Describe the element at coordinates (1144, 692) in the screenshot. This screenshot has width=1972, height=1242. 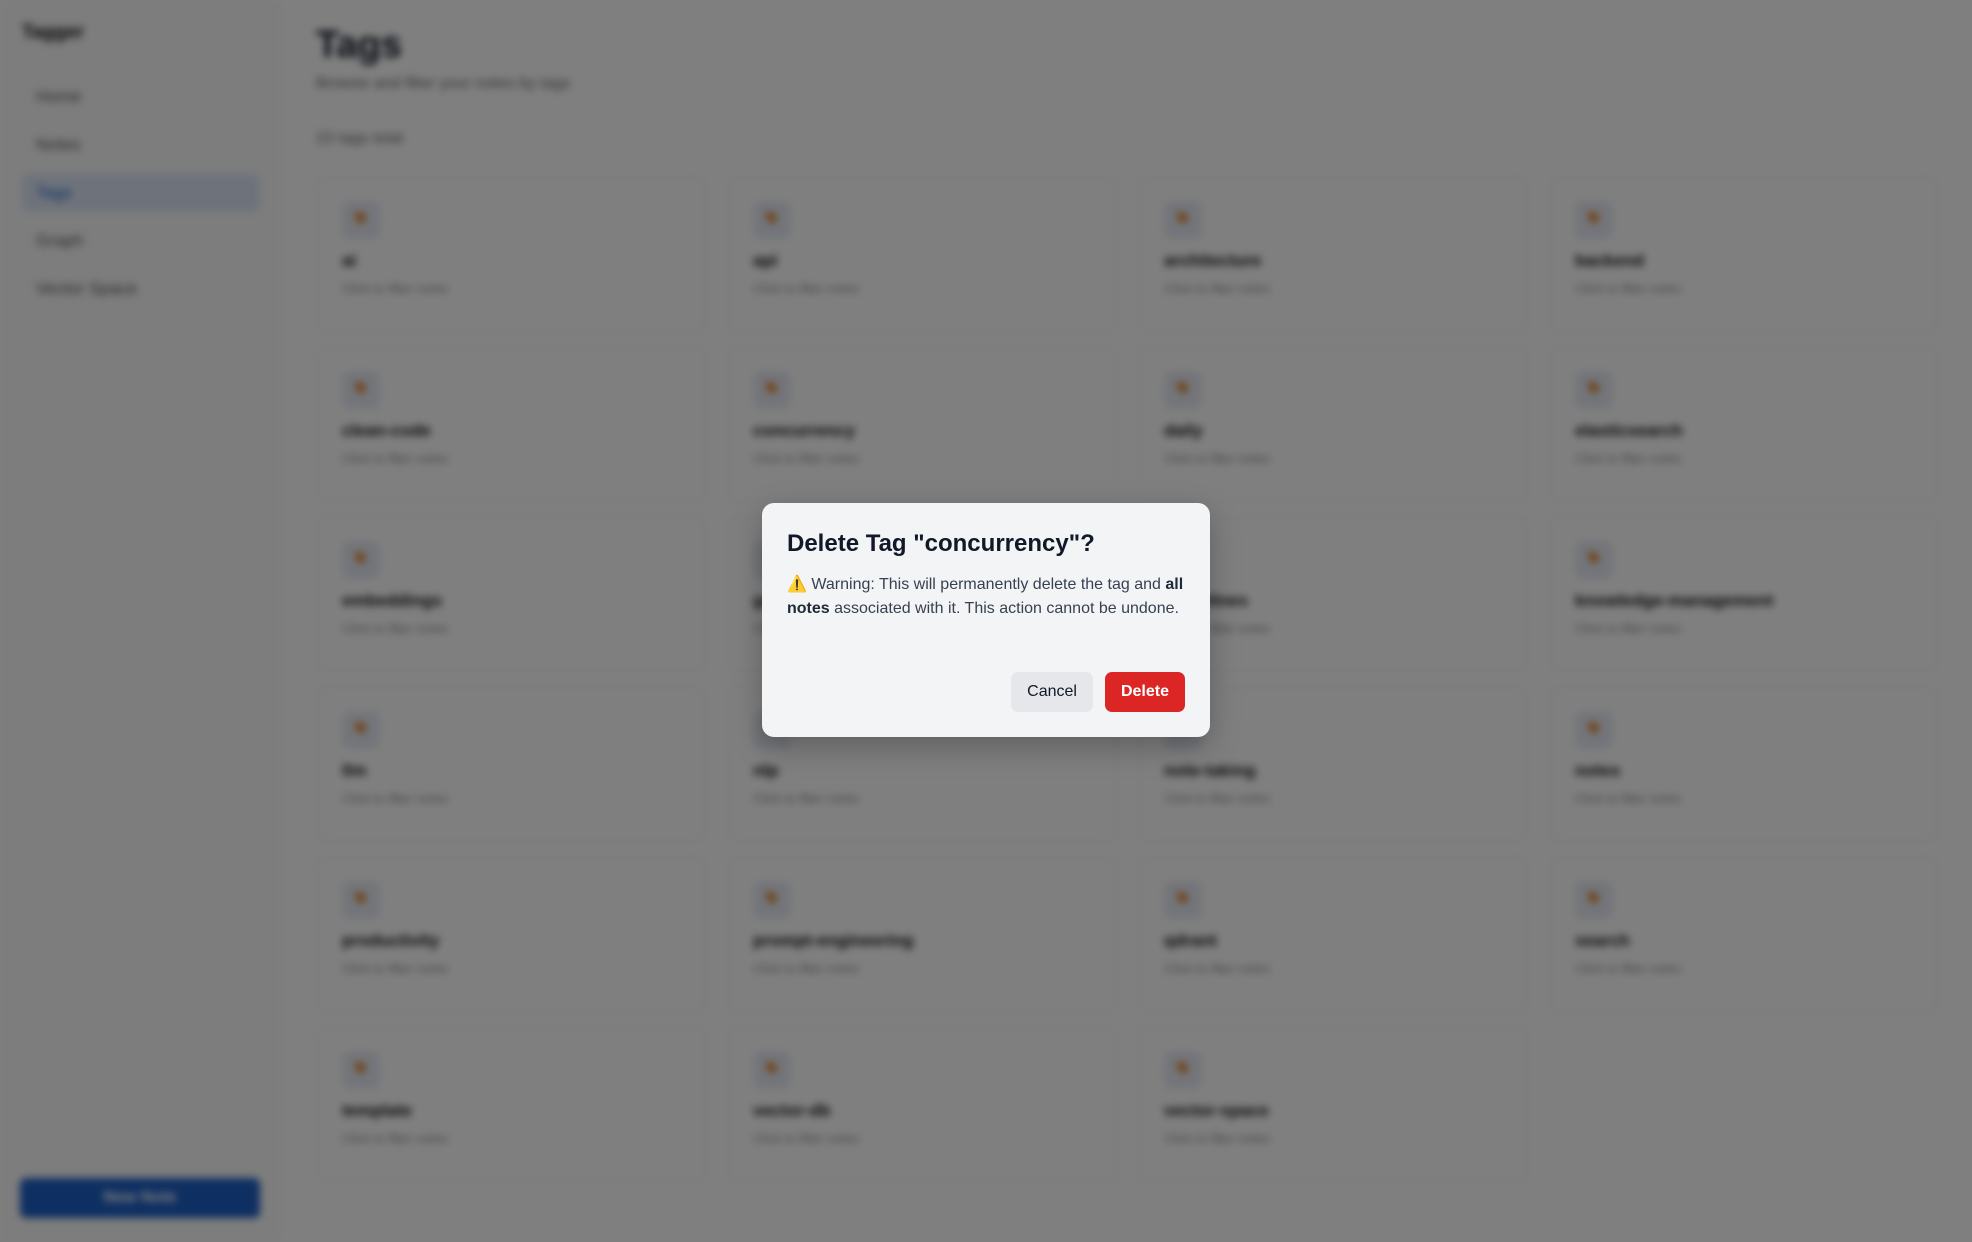
I see `delete-button: Delete` at that location.